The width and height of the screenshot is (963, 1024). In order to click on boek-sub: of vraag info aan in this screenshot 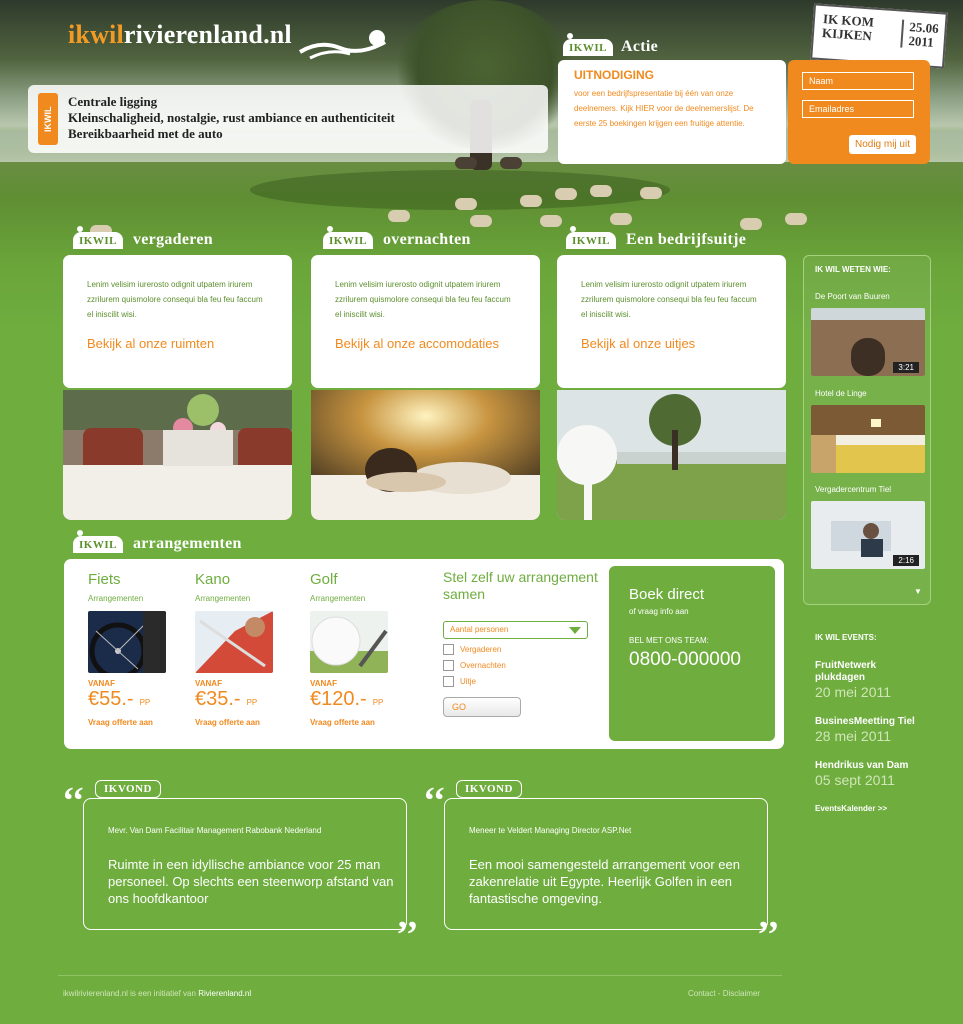, I will do `click(692, 611)`.